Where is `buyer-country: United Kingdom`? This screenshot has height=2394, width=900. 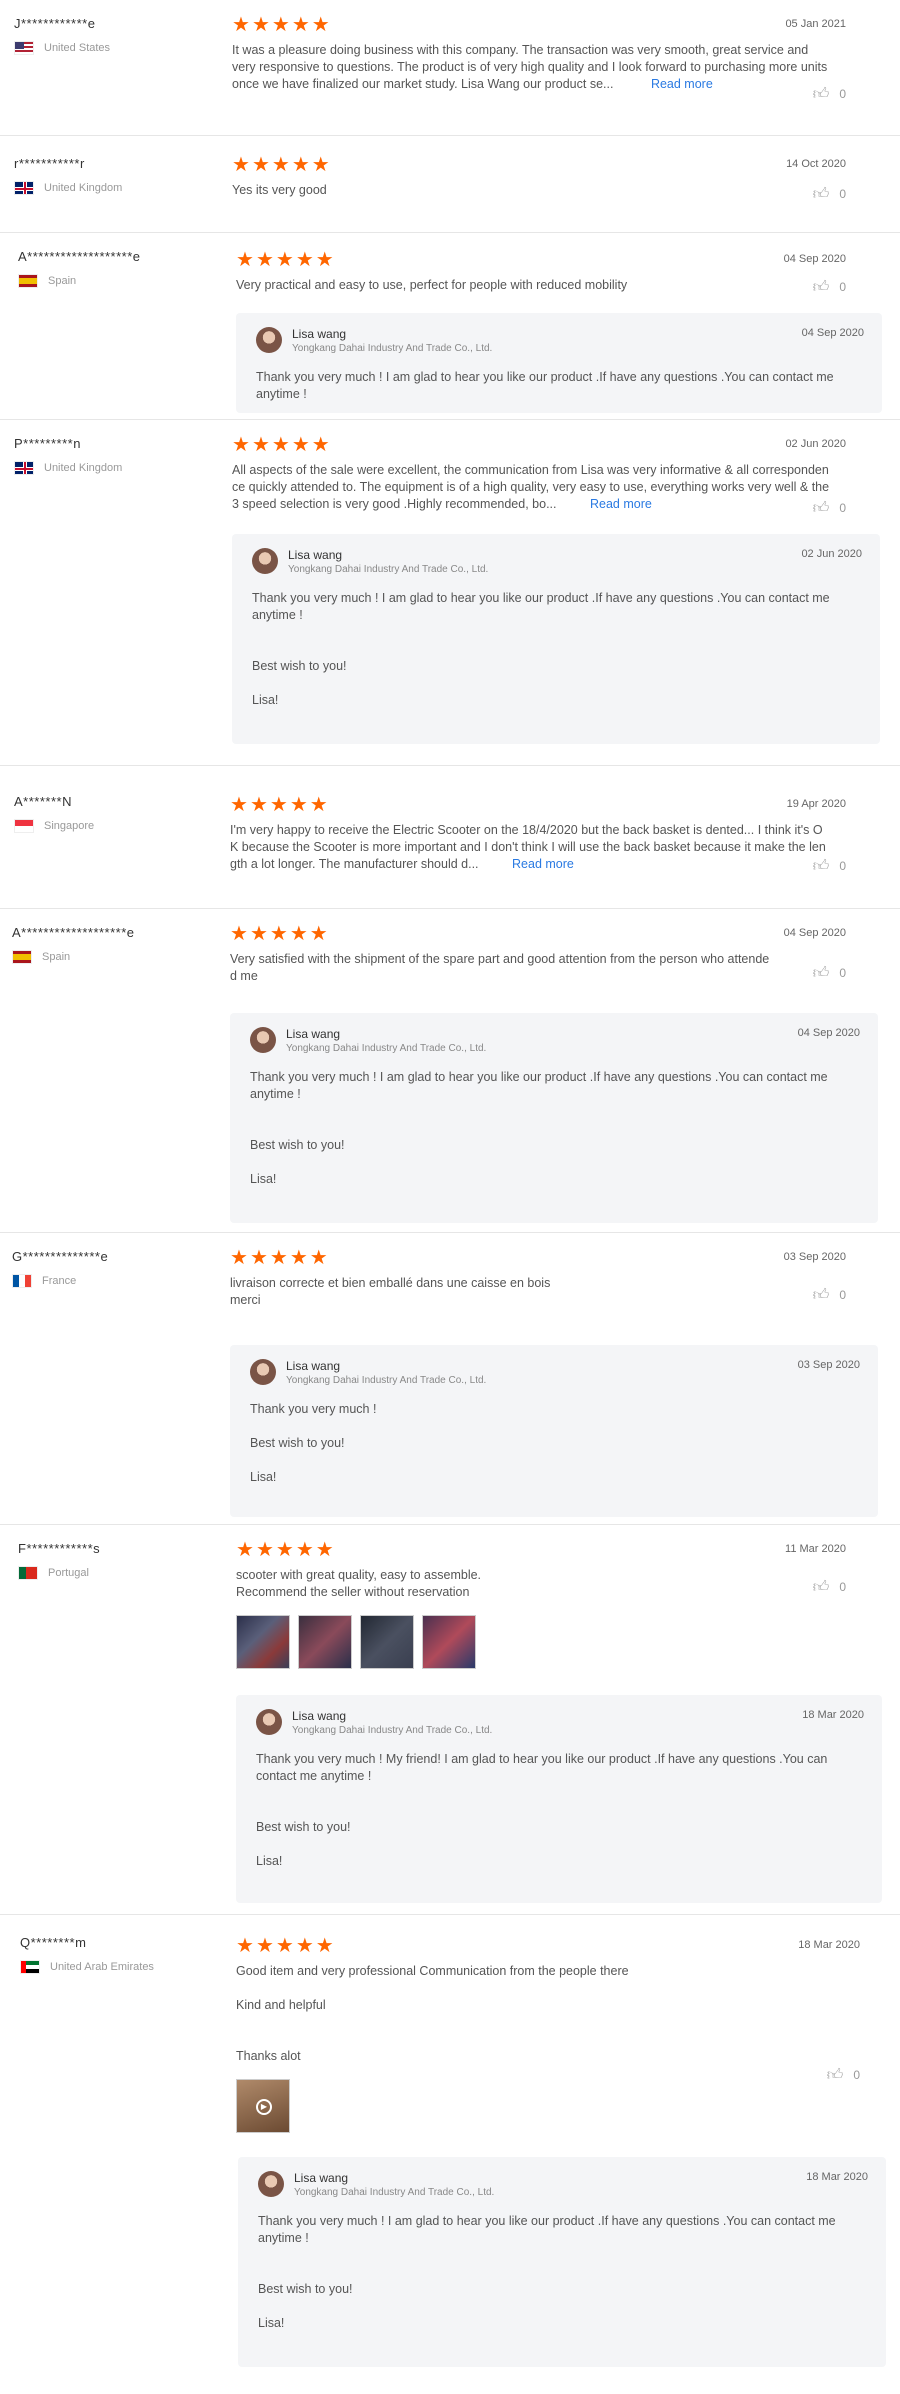
buyer-country: United Kingdom is located at coordinates (114, 188).